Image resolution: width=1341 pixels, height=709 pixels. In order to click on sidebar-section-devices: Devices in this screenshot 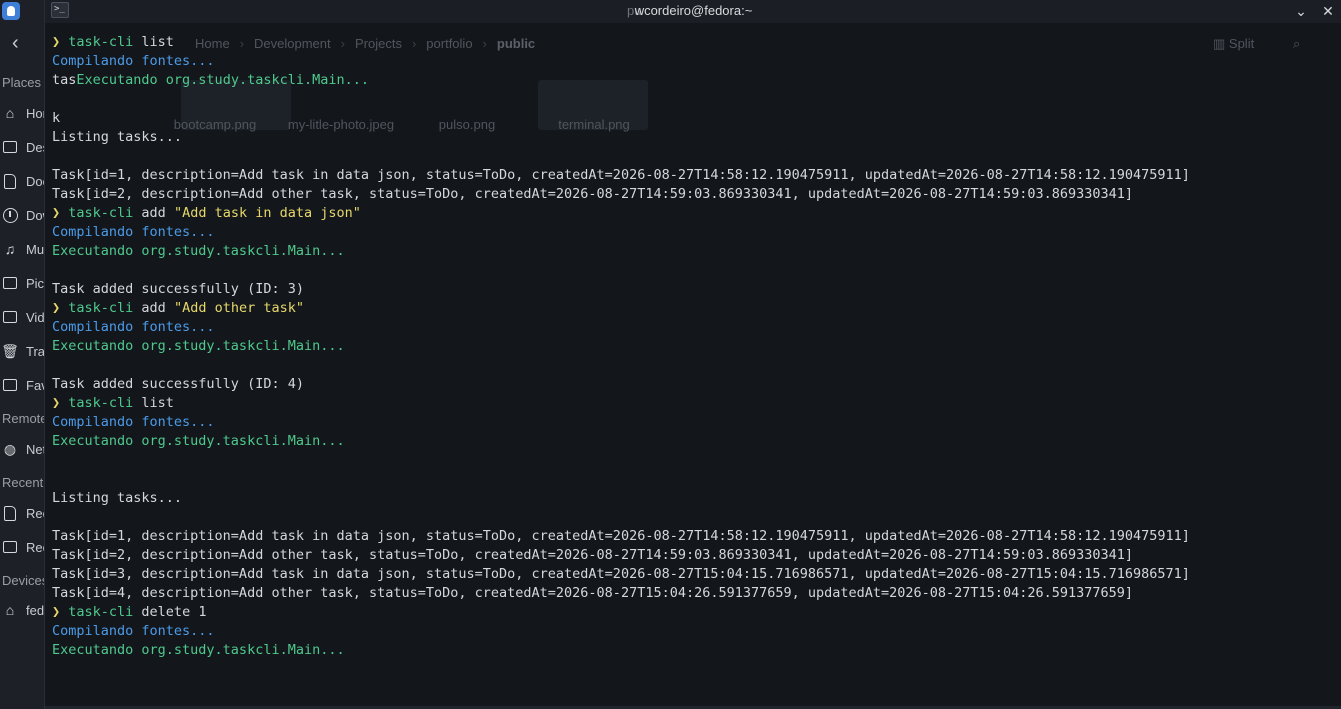, I will do `click(23, 580)`.